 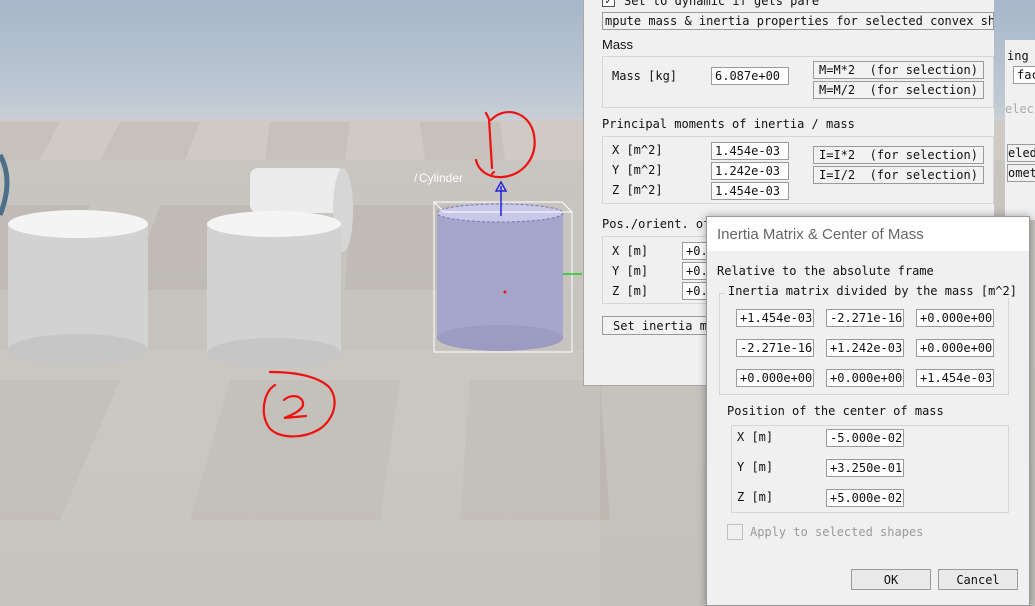 I want to click on matrix-caption: Inertia matrix divided by the mass [m^2], so click(x=872, y=291).